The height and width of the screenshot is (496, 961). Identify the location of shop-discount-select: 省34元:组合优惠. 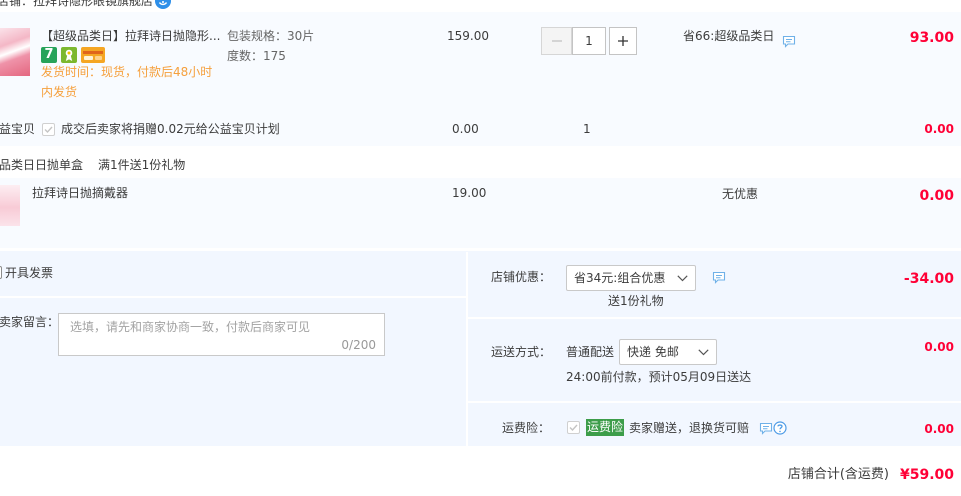
(631, 278).